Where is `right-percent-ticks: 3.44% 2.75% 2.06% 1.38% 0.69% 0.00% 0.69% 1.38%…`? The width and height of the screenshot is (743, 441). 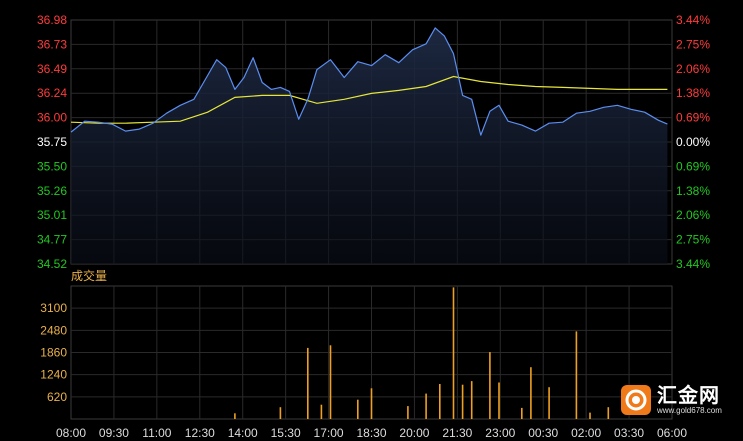
right-percent-ticks: 3.44% 2.75% 2.06% 1.38% 0.69% 0.00% 0.69% 1.38%… is located at coordinates (693, 142).